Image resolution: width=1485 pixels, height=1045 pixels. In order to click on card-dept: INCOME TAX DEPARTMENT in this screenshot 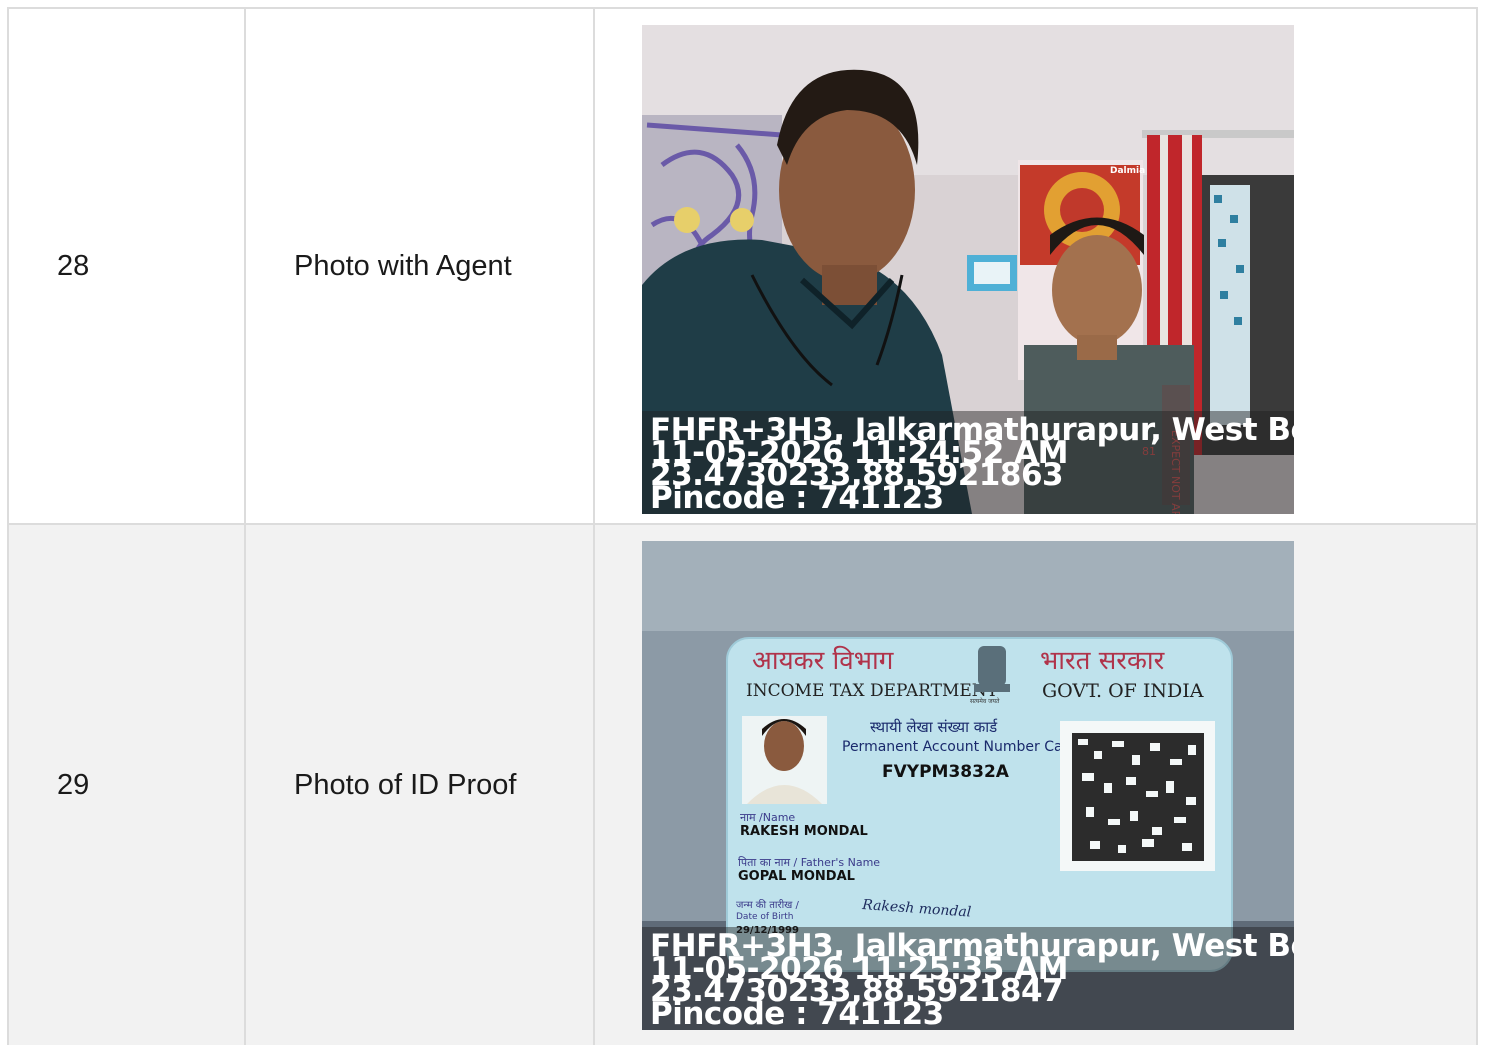, I will do `click(872, 691)`.